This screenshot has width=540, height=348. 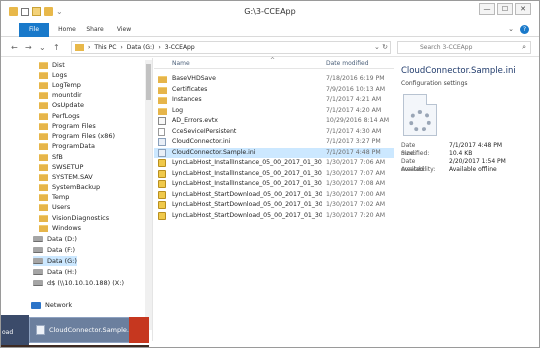 What do you see at coordinates (505, 9) in the screenshot?
I see `maximize-button: ☐` at bounding box center [505, 9].